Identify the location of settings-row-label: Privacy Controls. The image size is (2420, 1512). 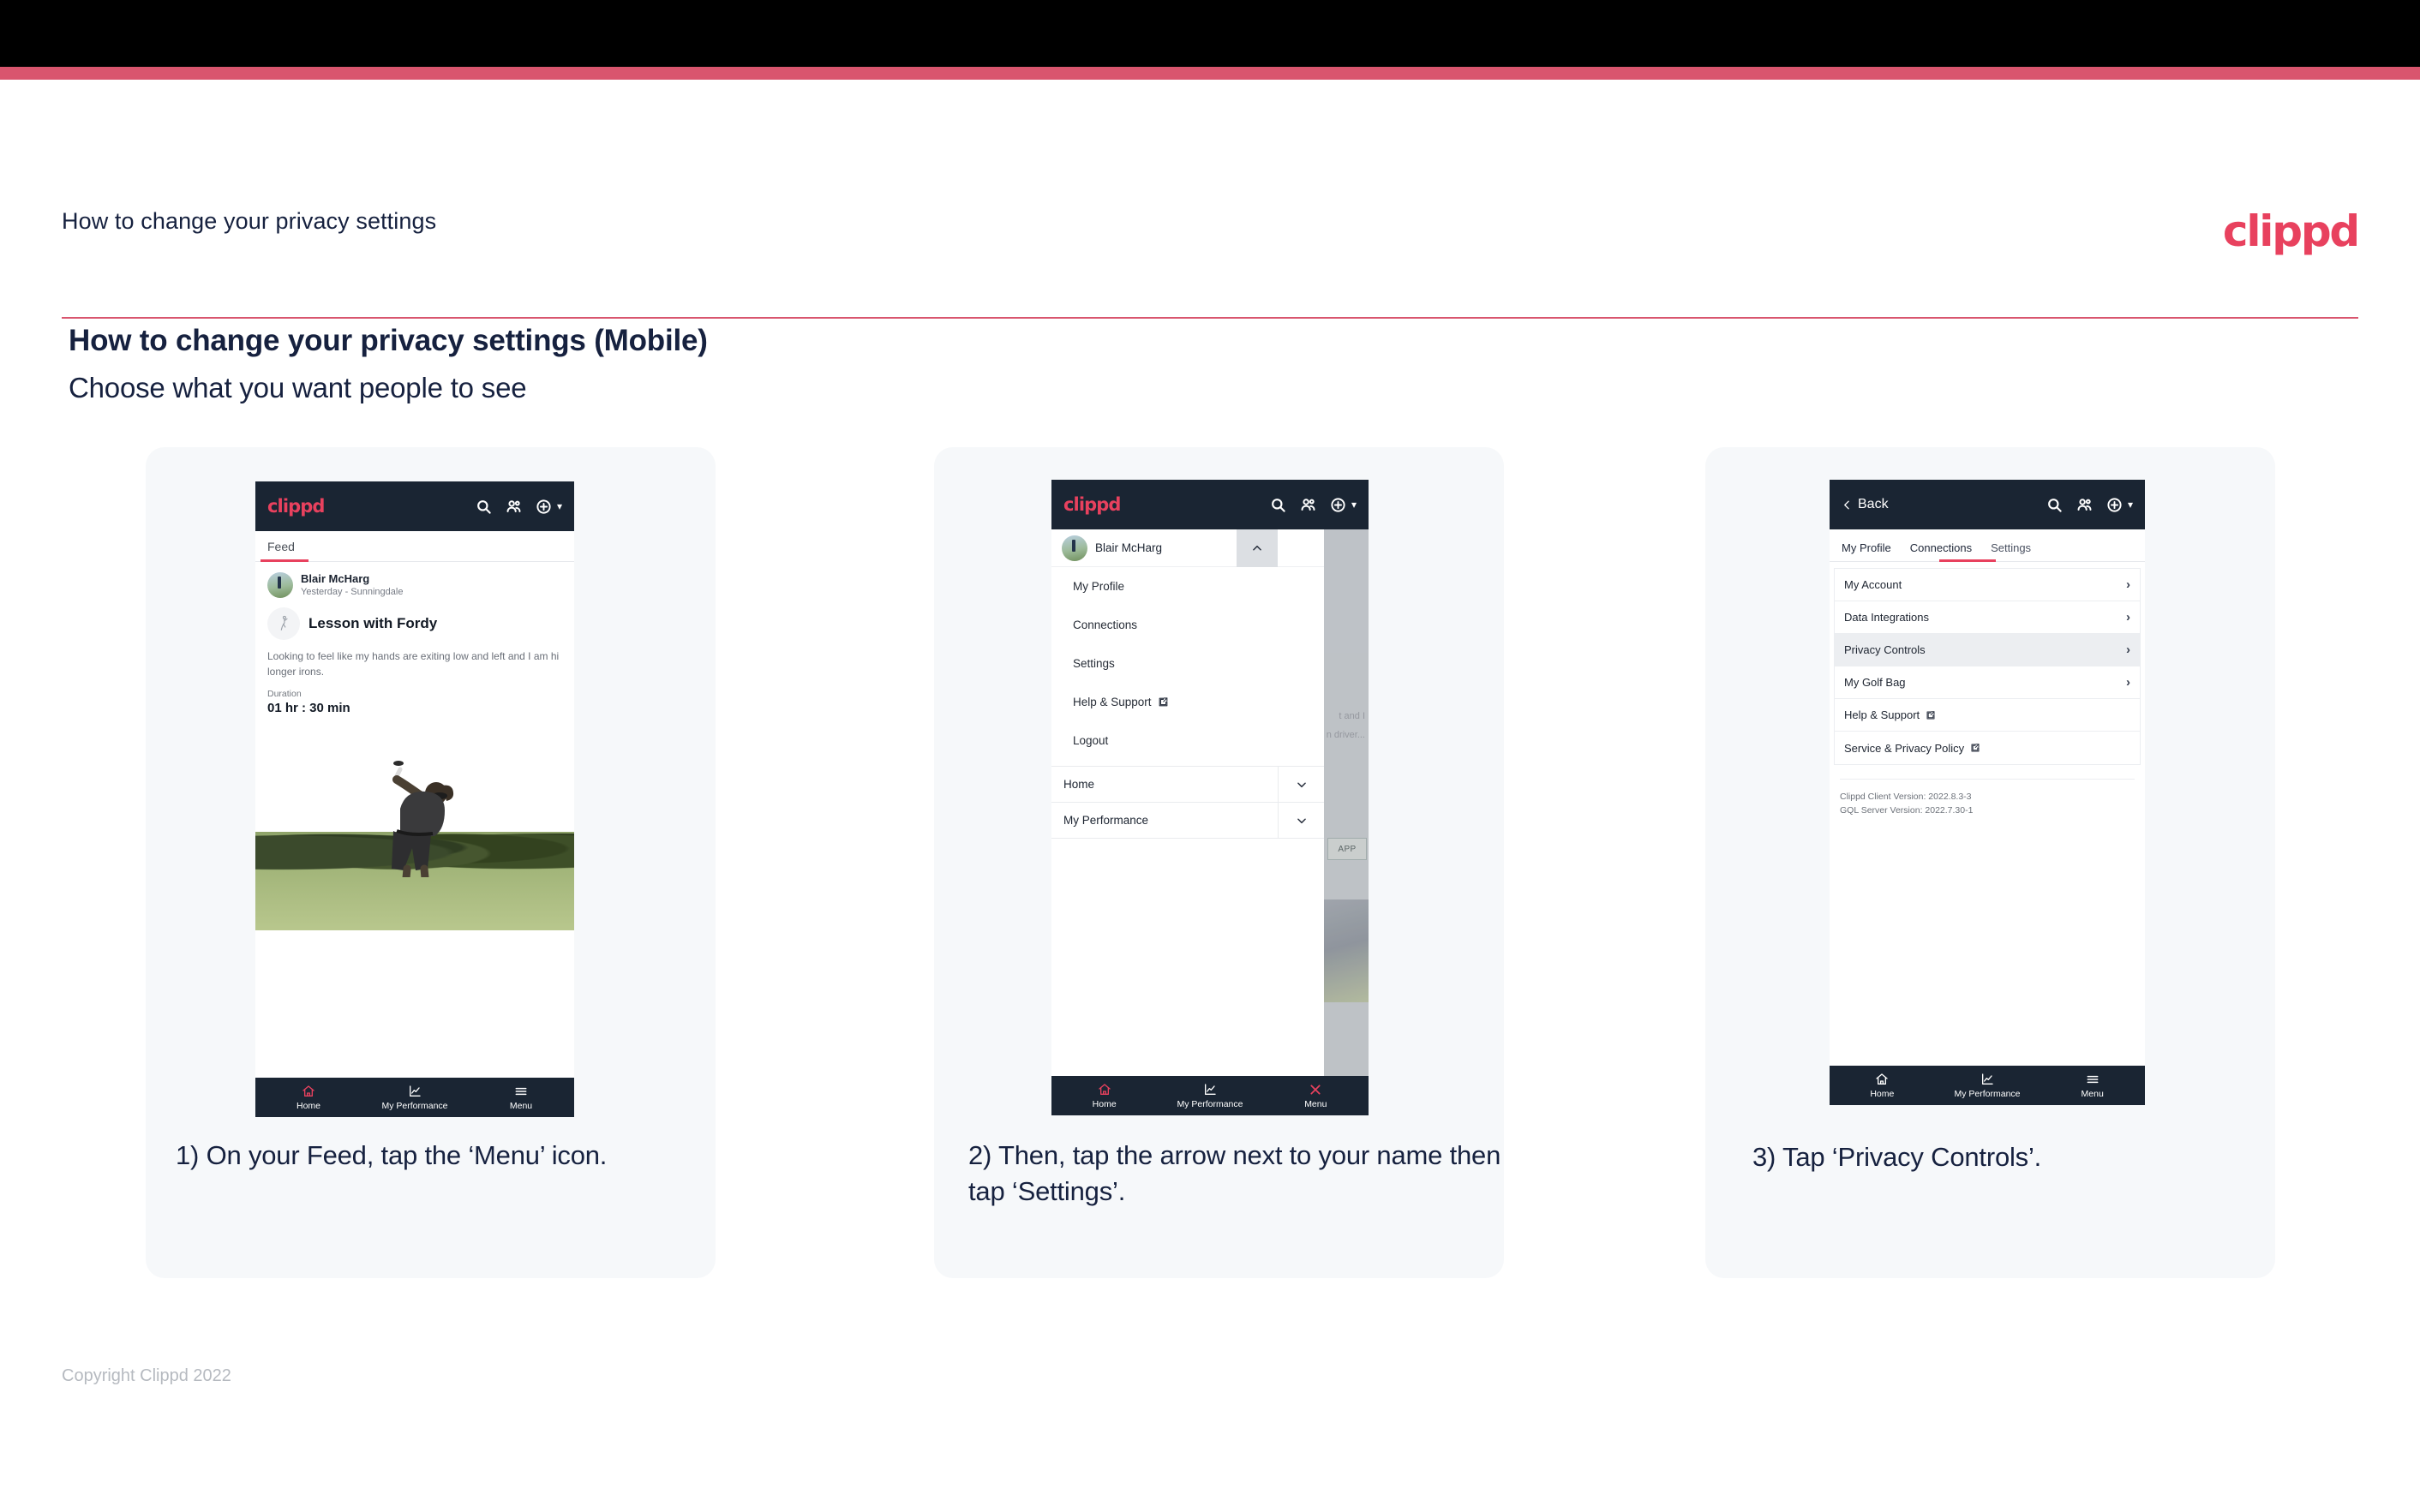
(1885, 649).